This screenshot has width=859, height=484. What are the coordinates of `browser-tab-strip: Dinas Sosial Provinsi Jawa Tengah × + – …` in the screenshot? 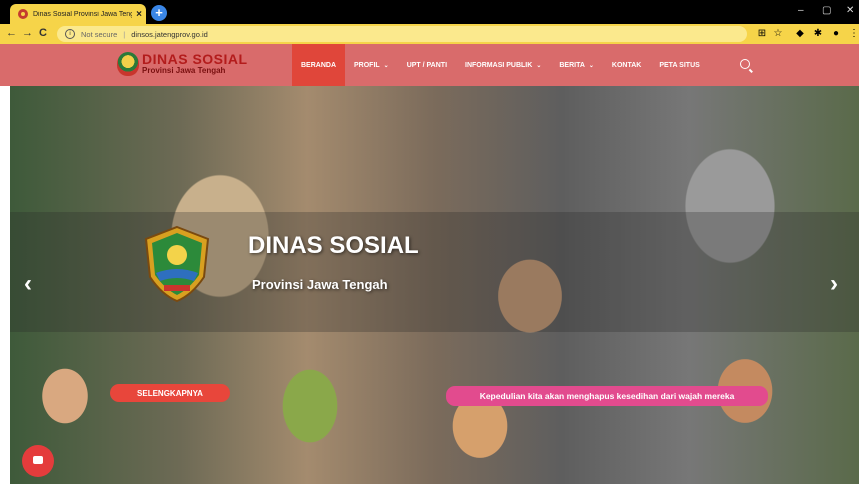 It's located at (429, 12).